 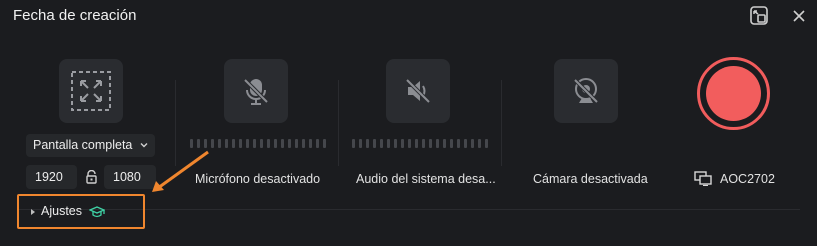 I want to click on height-input: 1080, so click(x=130, y=177).